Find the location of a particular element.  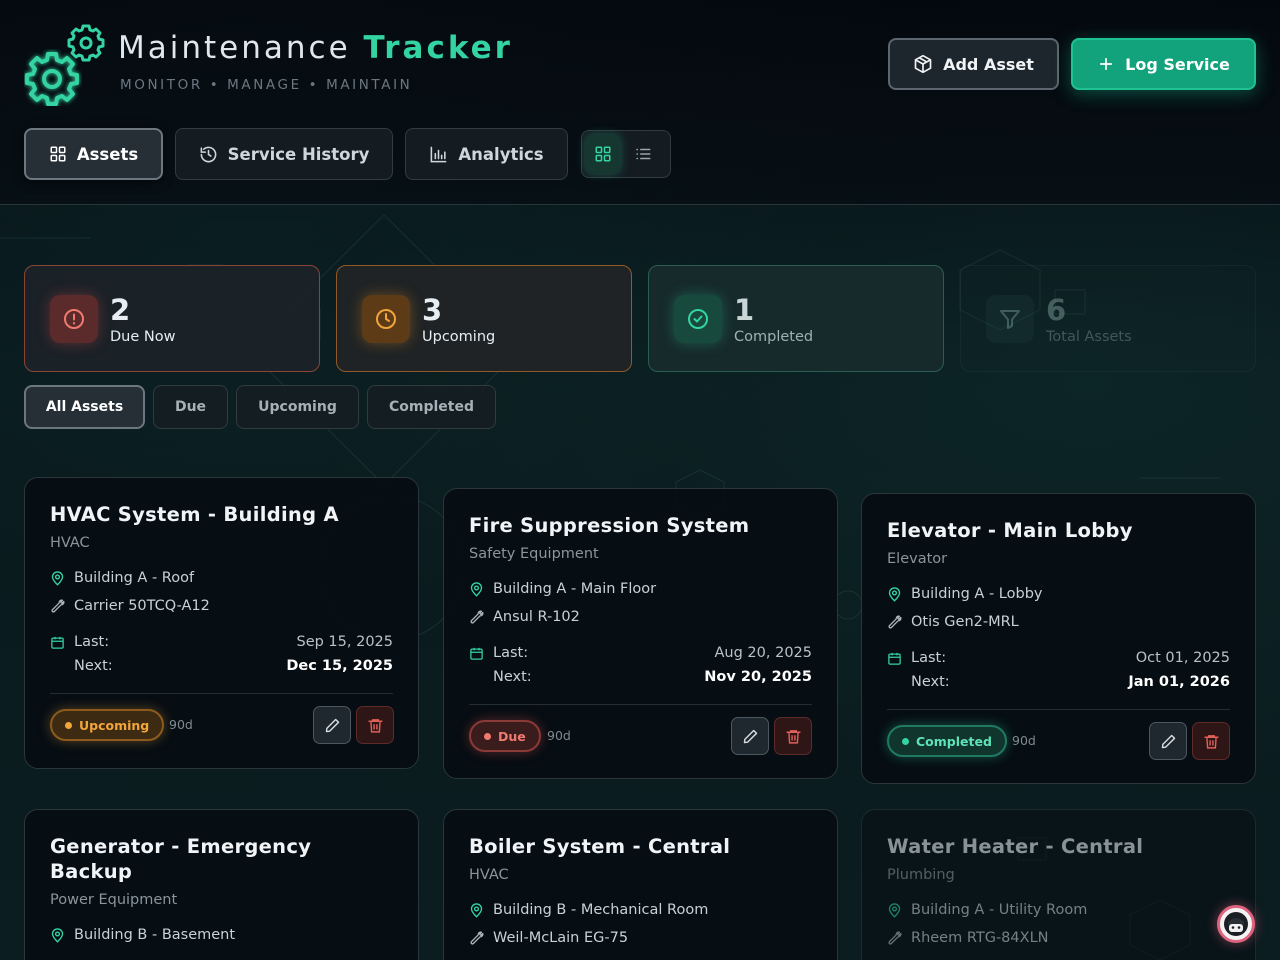

stat-completed-label: Completed is located at coordinates (774, 336).